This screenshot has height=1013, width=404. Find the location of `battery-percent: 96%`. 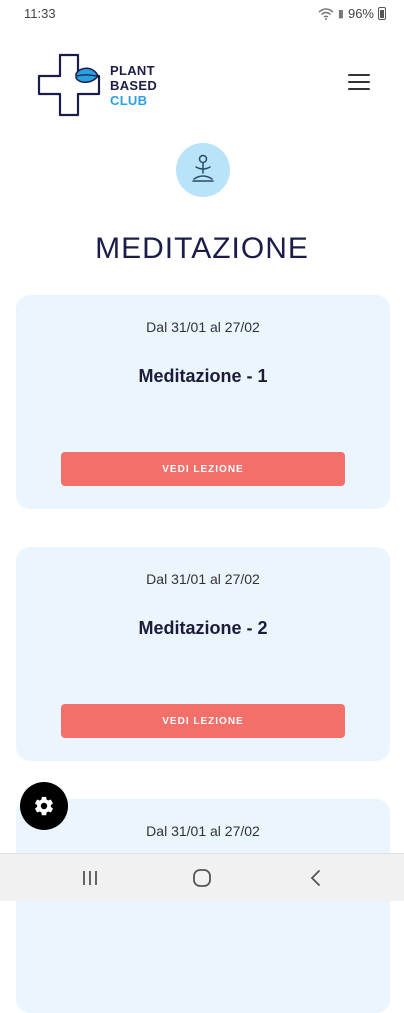

battery-percent: 96% is located at coordinates (360, 13).